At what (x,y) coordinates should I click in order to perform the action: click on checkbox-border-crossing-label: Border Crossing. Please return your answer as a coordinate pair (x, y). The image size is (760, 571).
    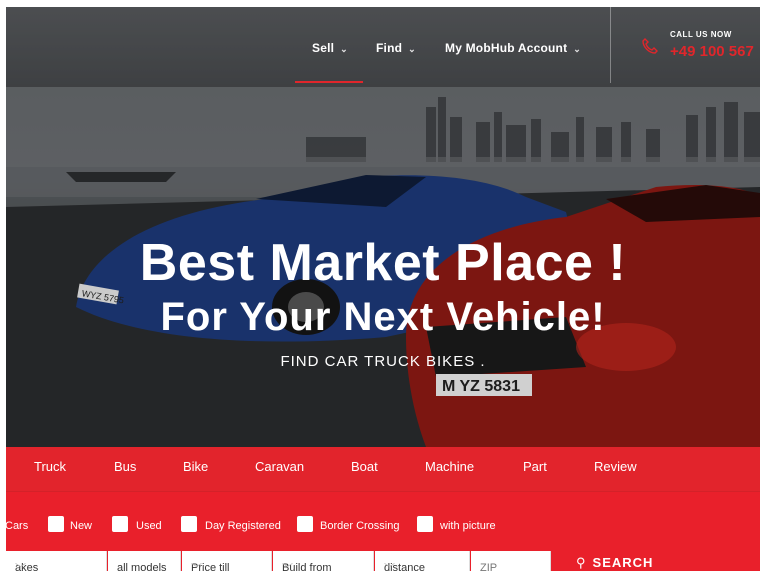
    Looking at the image, I should click on (360, 526).